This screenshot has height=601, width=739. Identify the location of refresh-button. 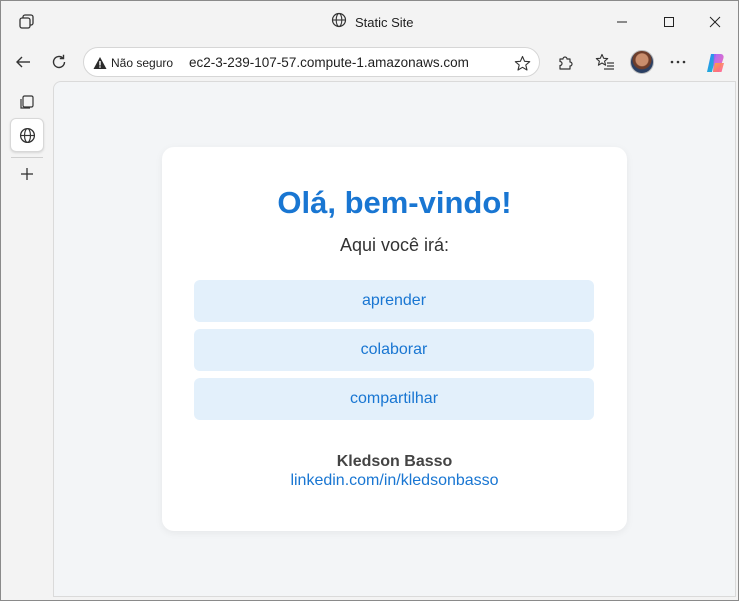
(59, 62).